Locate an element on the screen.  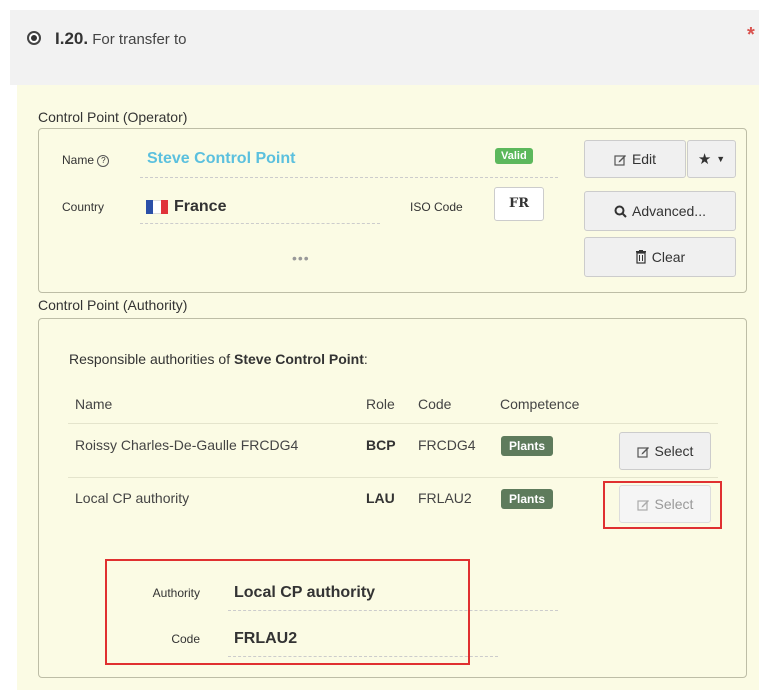
row1-role: BCP is located at coordinates (381, 445).